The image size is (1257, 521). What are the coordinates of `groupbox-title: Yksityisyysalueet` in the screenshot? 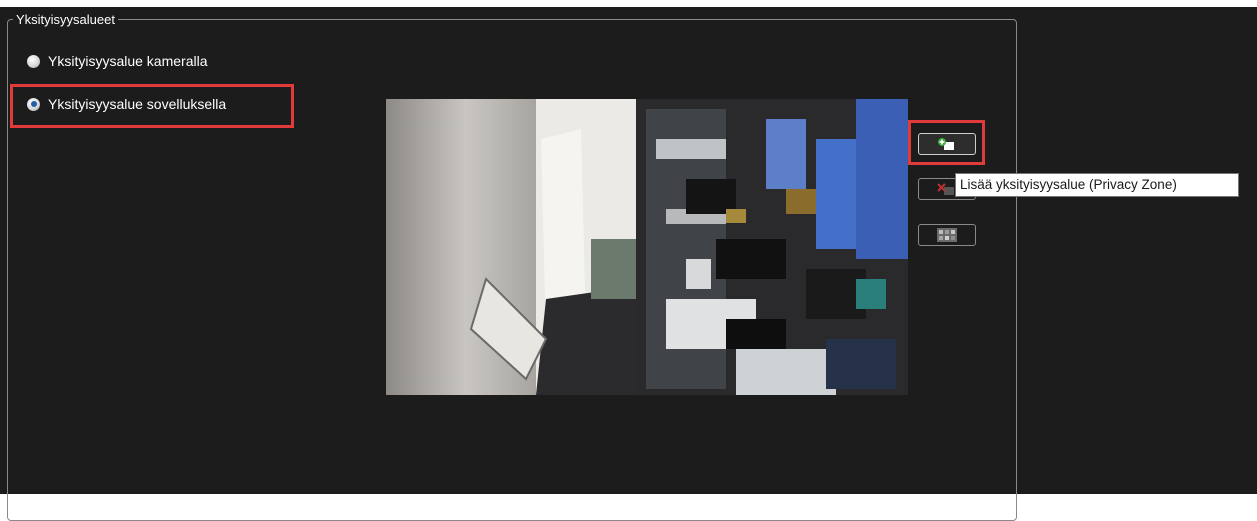 It's located at (65, 20).